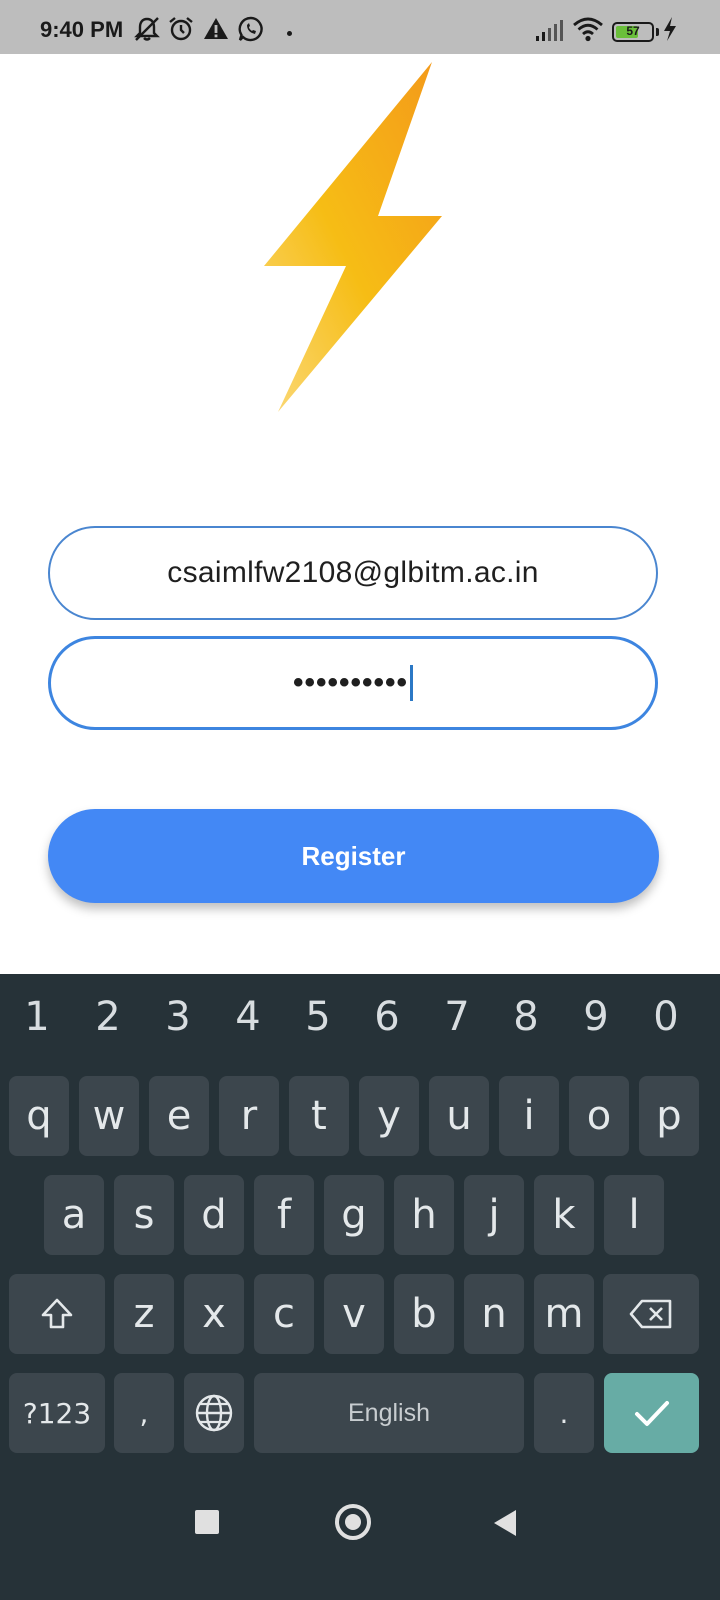 The height and width of the screenshot is (1600, 720). What do you see at coordinates (57, 1413) in the screenshot?
I see `symbols-key: ?123` at bounding box center [57, 1413].